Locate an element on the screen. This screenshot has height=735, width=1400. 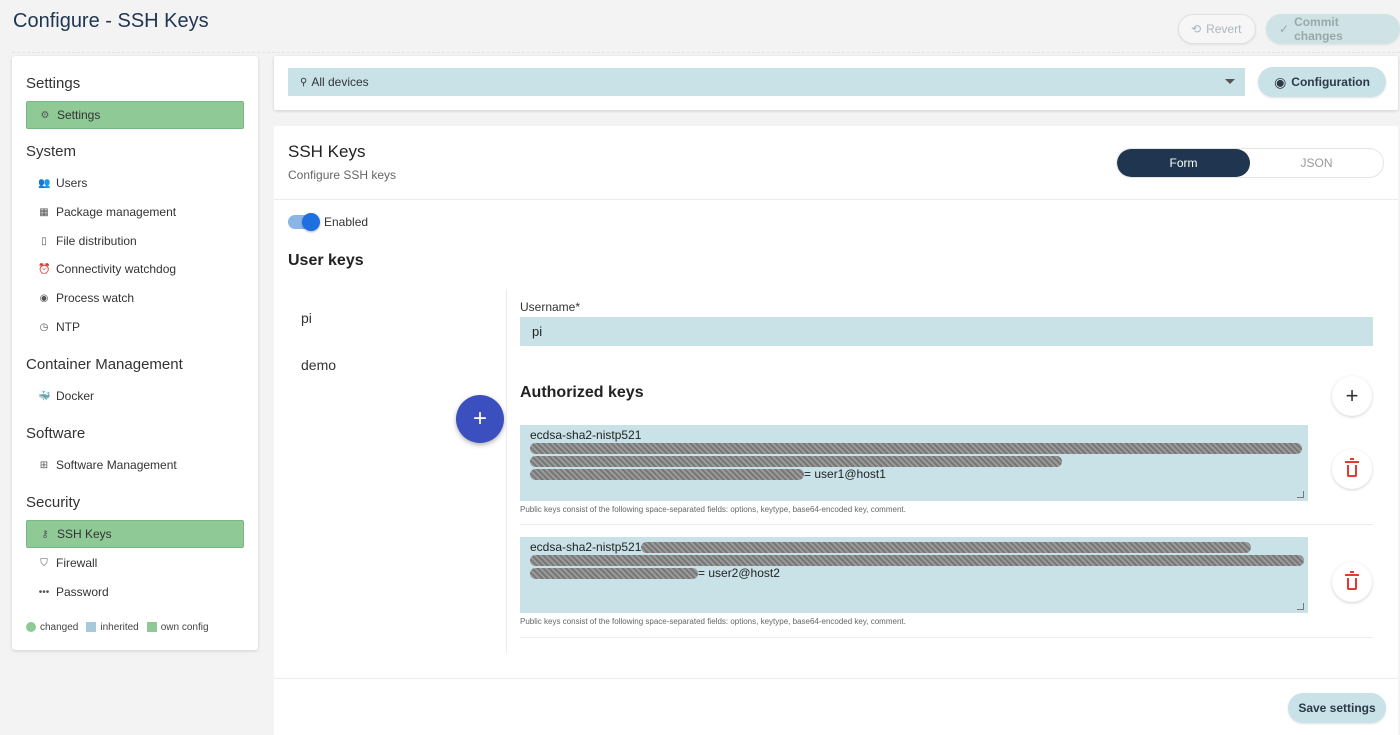
legend-inherited: inherited is located at coordinates (112, 627).